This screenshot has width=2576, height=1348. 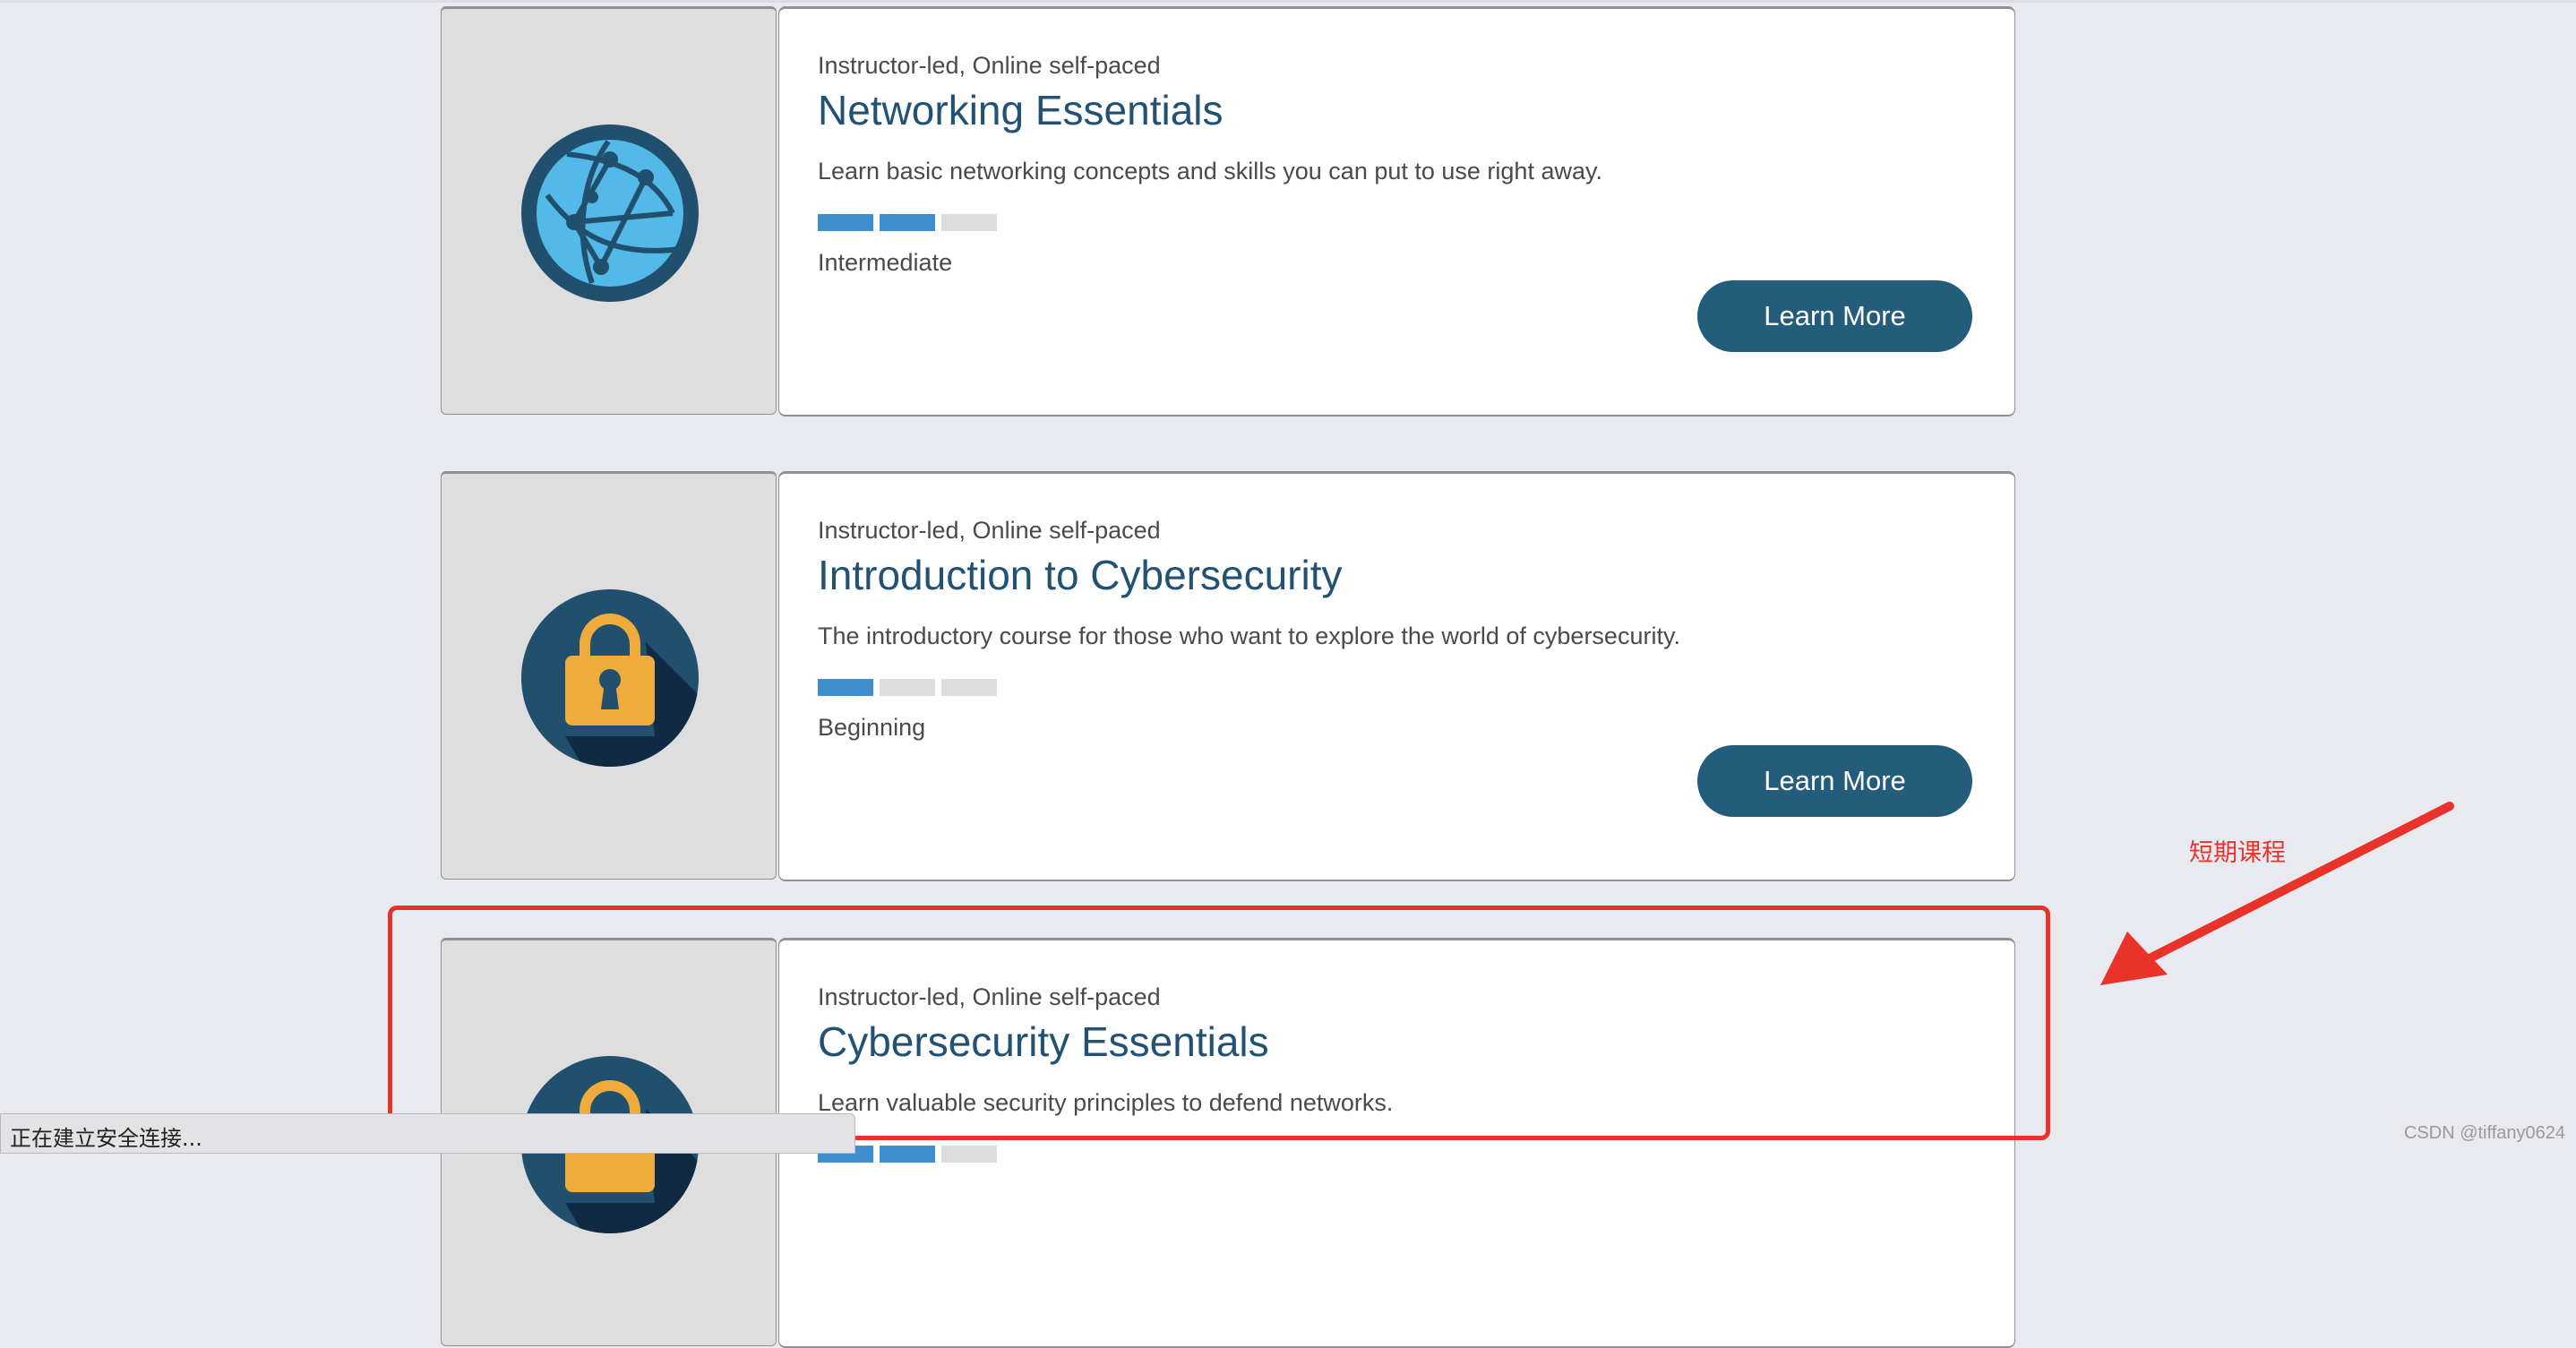 What do you see at coordinates (2484, 1133) in the screenshot?
I see `watermark: CSDN @tiffany0624` at bounding box center [2484, 1133].